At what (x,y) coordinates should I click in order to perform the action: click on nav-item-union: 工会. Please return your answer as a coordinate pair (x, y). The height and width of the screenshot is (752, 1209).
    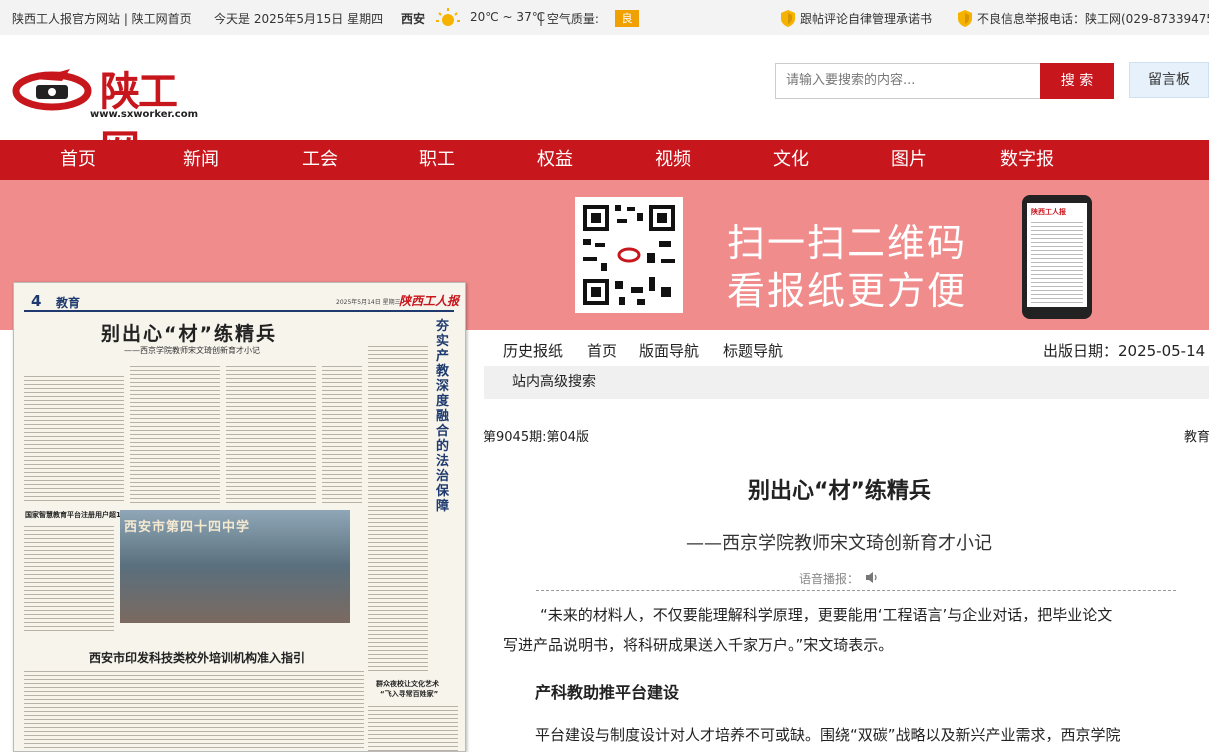
    Looking at the image, I should click on (320, 160).